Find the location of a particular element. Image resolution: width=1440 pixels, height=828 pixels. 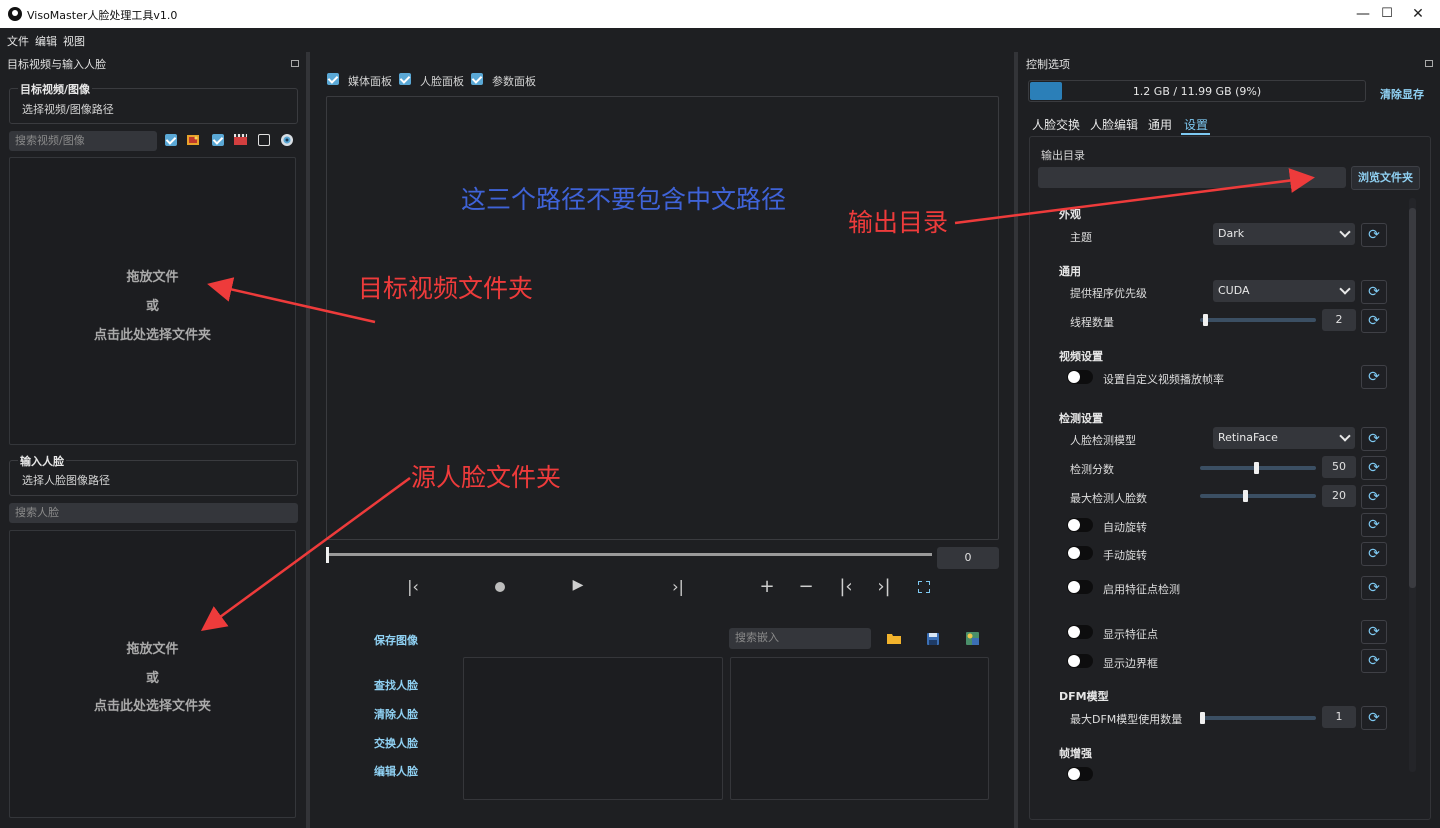

clear-faces-button: 清除人脸 is located at coordinates (396, 714).